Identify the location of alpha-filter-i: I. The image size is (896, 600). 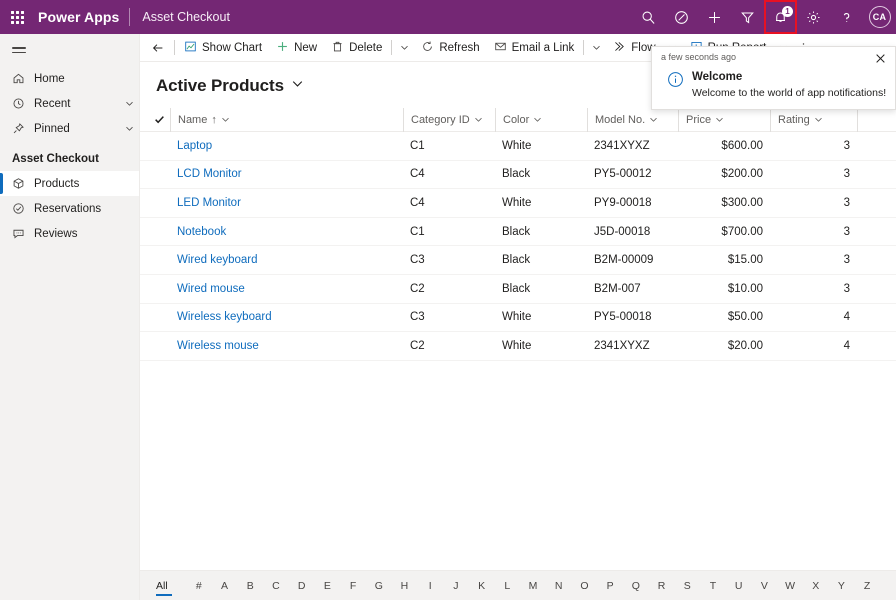
(430, 586).